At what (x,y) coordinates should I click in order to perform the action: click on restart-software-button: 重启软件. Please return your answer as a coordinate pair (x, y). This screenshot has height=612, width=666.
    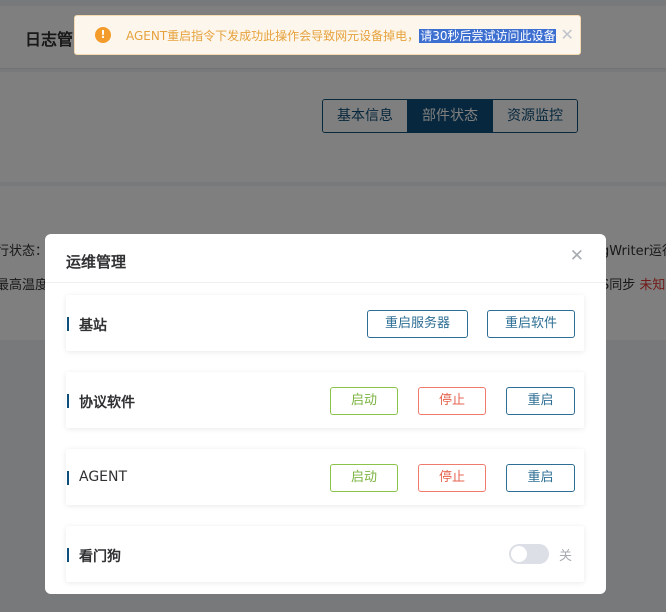
    Looking at the image, I should click on (531, 324).